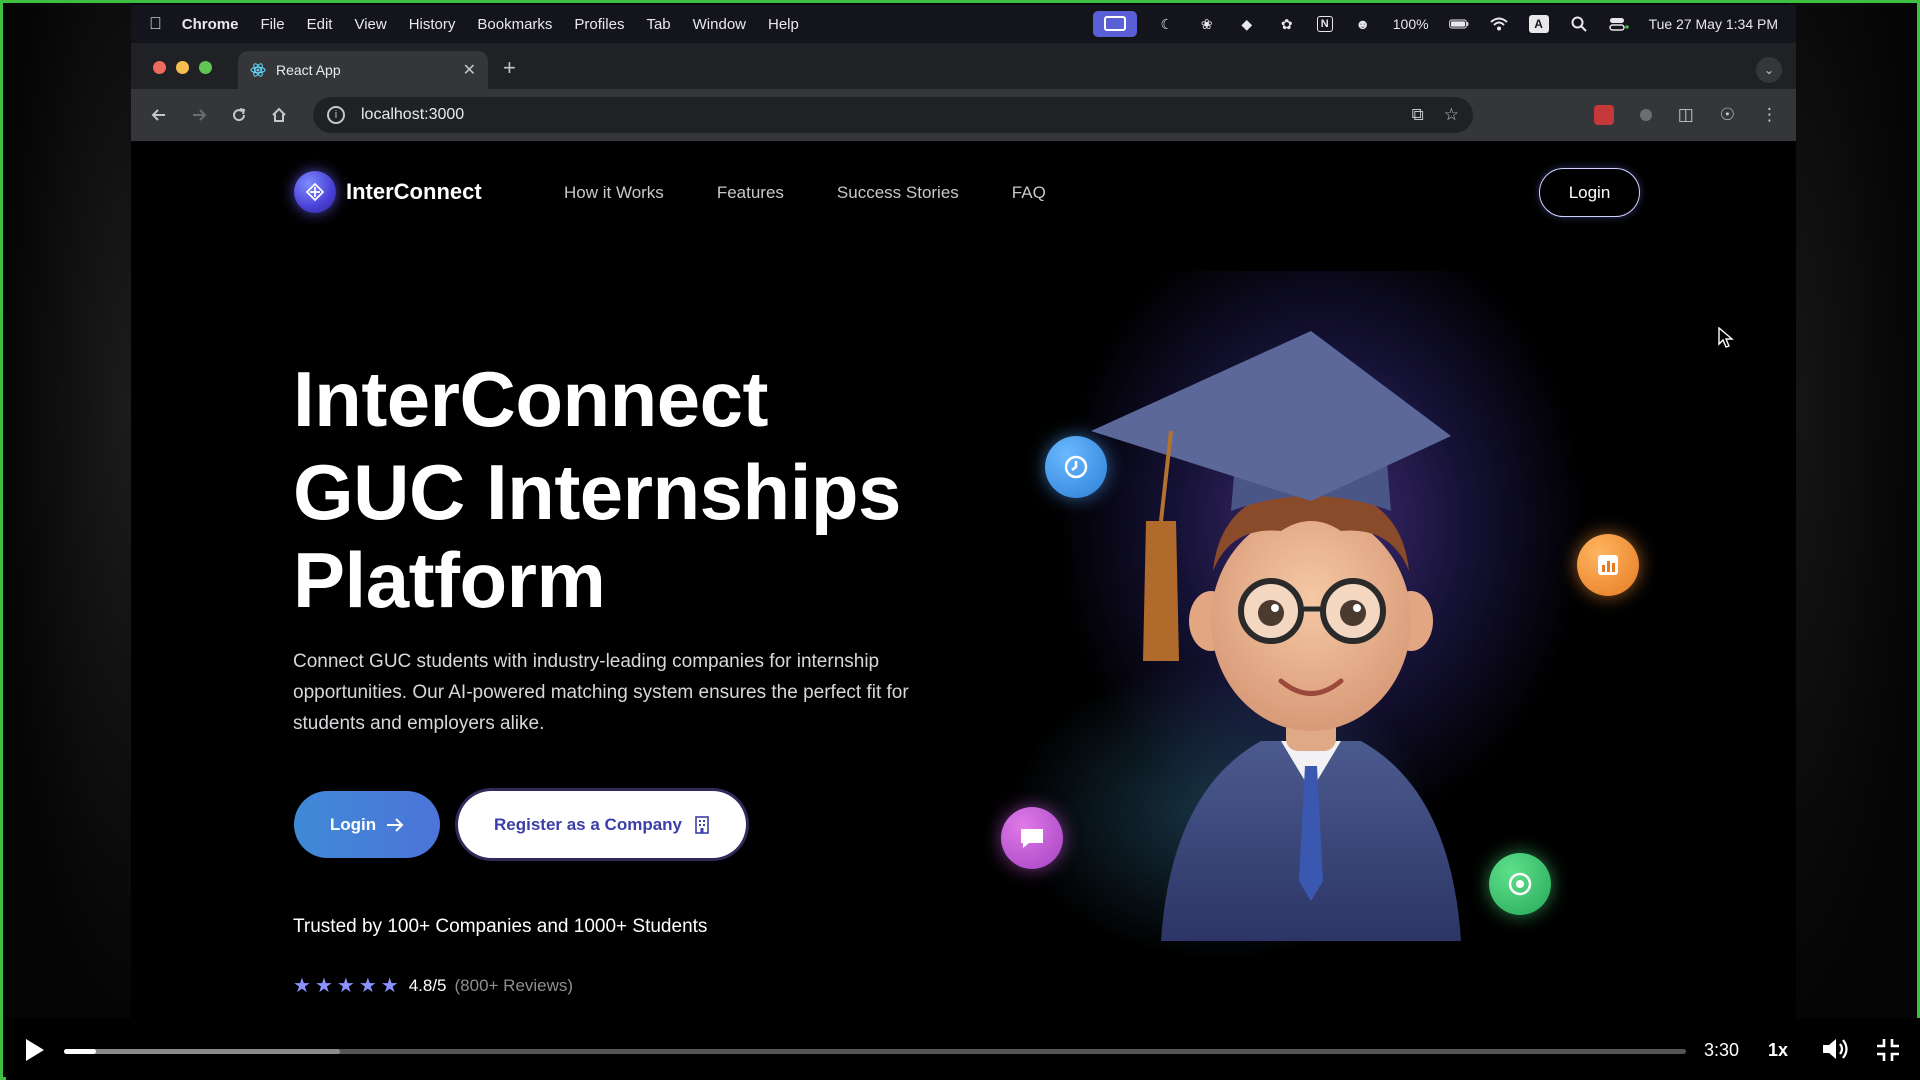 This screenshot has width=1920, height=1080. What do you see at coordinates (1167, 24) in the screenshot?
I see `moon-icon: ☾` at bounding box center [1167, 24].